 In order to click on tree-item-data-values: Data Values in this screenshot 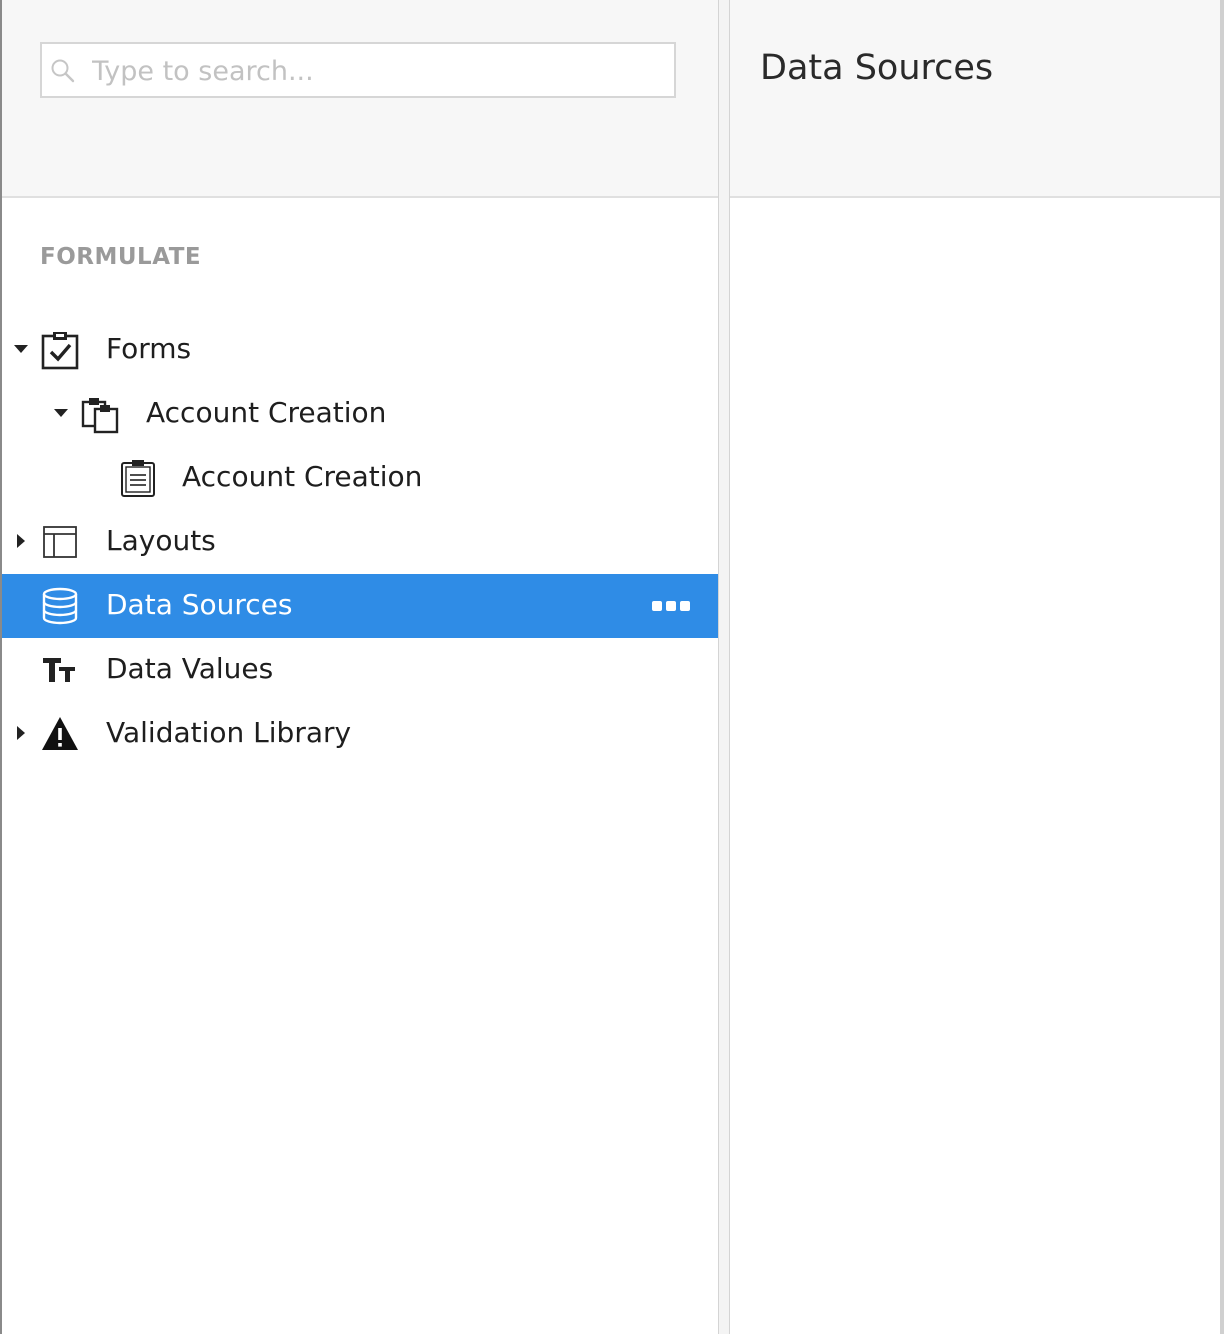, I will do `click(360, 670)`.